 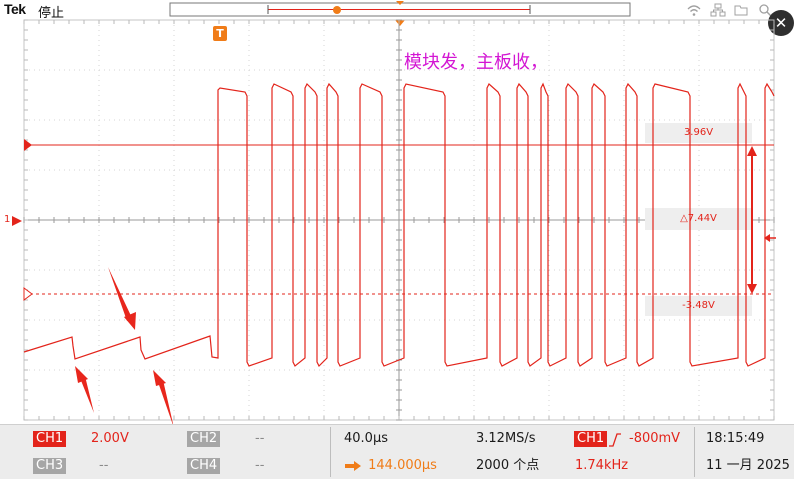 What do you see at coordinates (353, 465) in the screenshot?
I see `horizontal-position-arrow-icon` at bounding box center [353, 465].